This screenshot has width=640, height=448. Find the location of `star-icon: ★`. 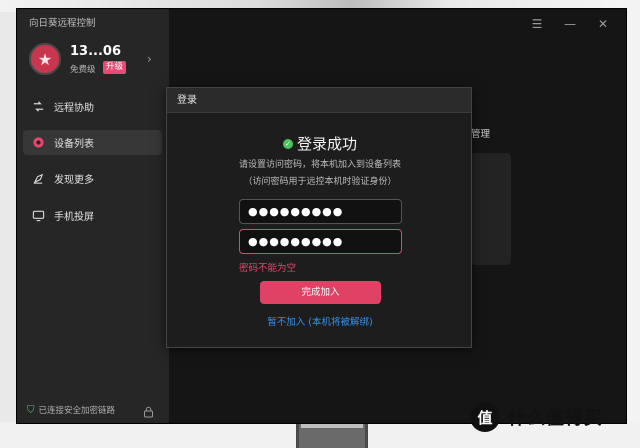

star-icon: ★ is located at coordinates (45, 59).